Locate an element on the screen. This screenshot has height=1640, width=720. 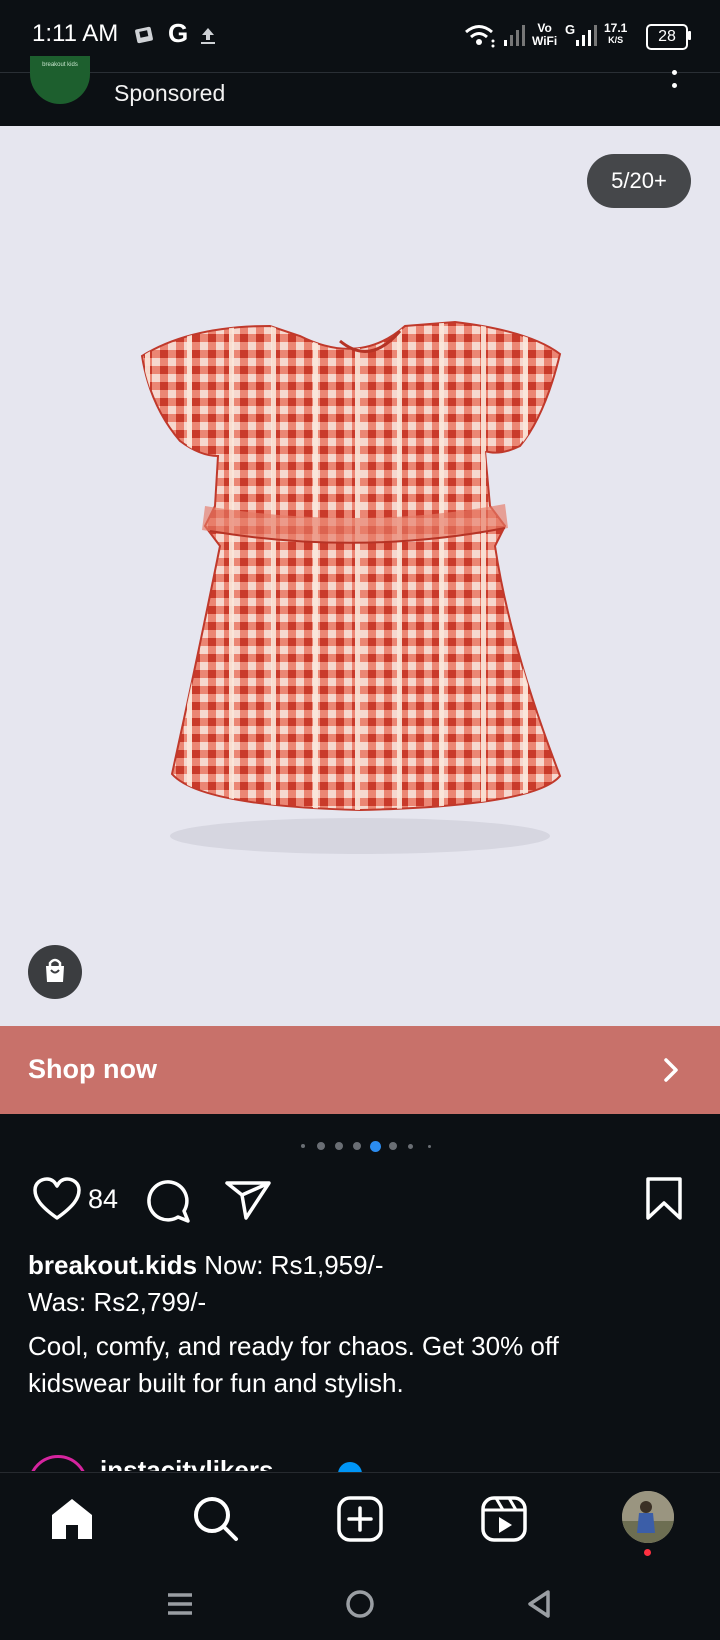
signal-sim2-icon is located at coordinates (586, 35).